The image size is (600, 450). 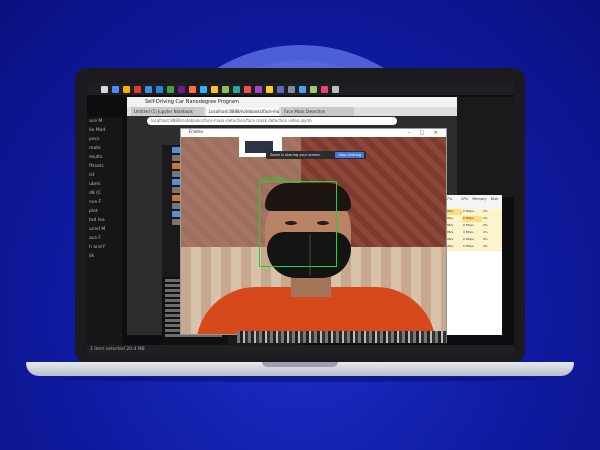 I want to click on browser-tab: Face Mask Detection, so click(x=317, y=111).